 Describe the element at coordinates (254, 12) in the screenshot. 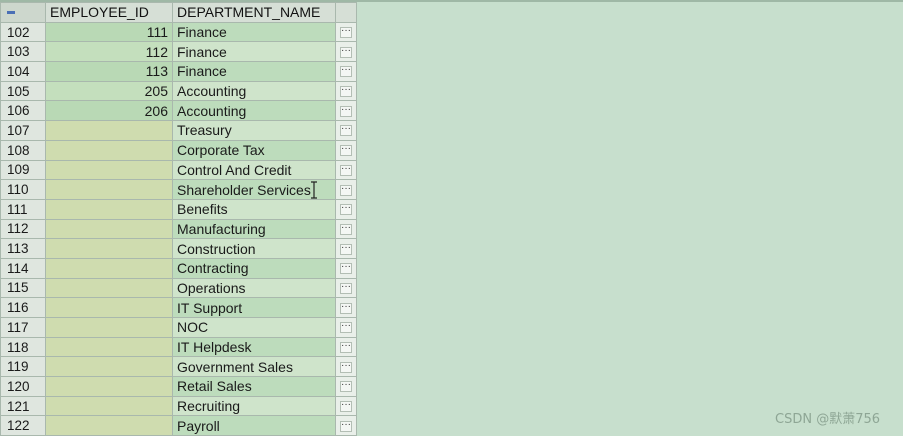

I see `column-header-department-name: DEPARTMENT_NAME` at that location.